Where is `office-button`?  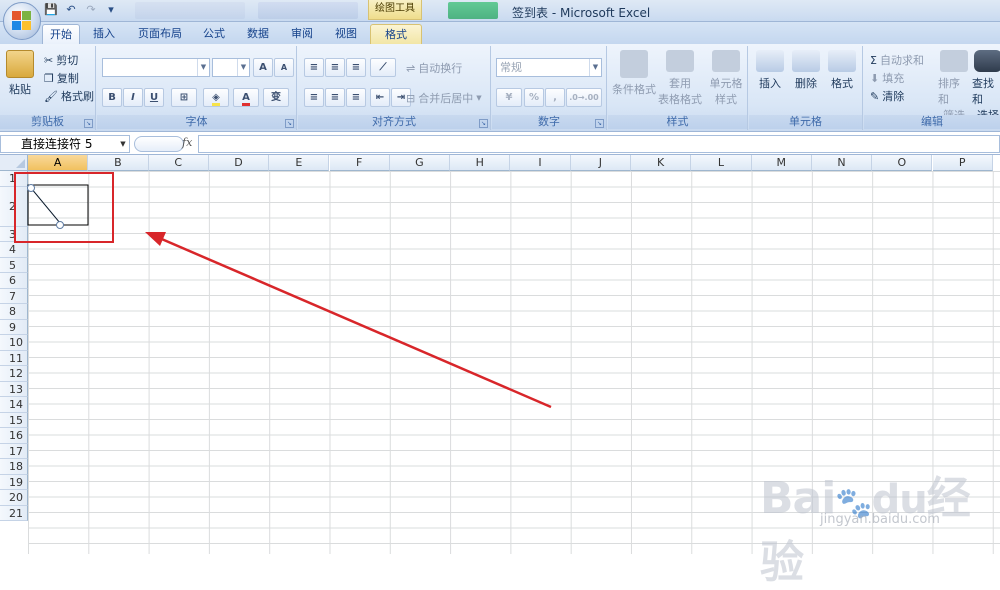 office-button is located at coordinates (22, 21).